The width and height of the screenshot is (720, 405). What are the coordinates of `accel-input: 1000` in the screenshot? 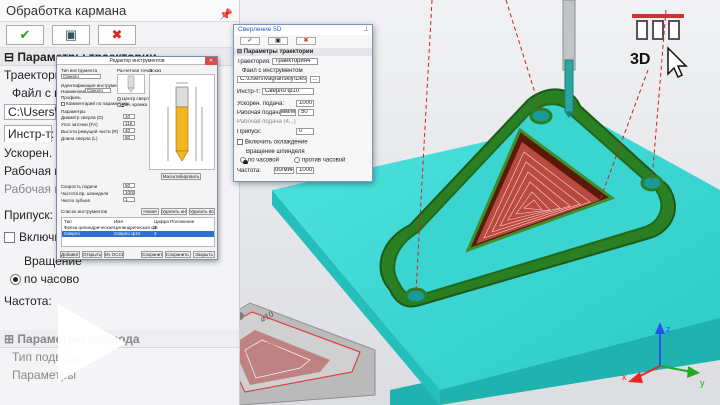 It's located at (305, 103).